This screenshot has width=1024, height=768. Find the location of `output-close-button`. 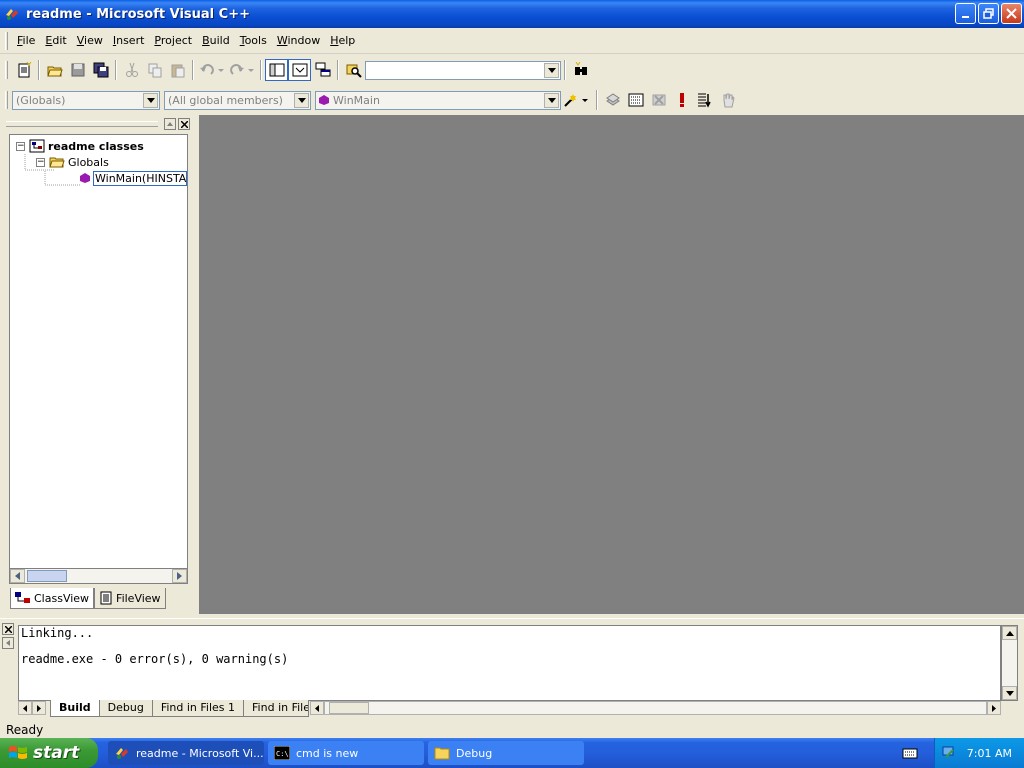

output-close-button is located at coordinates (8, 629).